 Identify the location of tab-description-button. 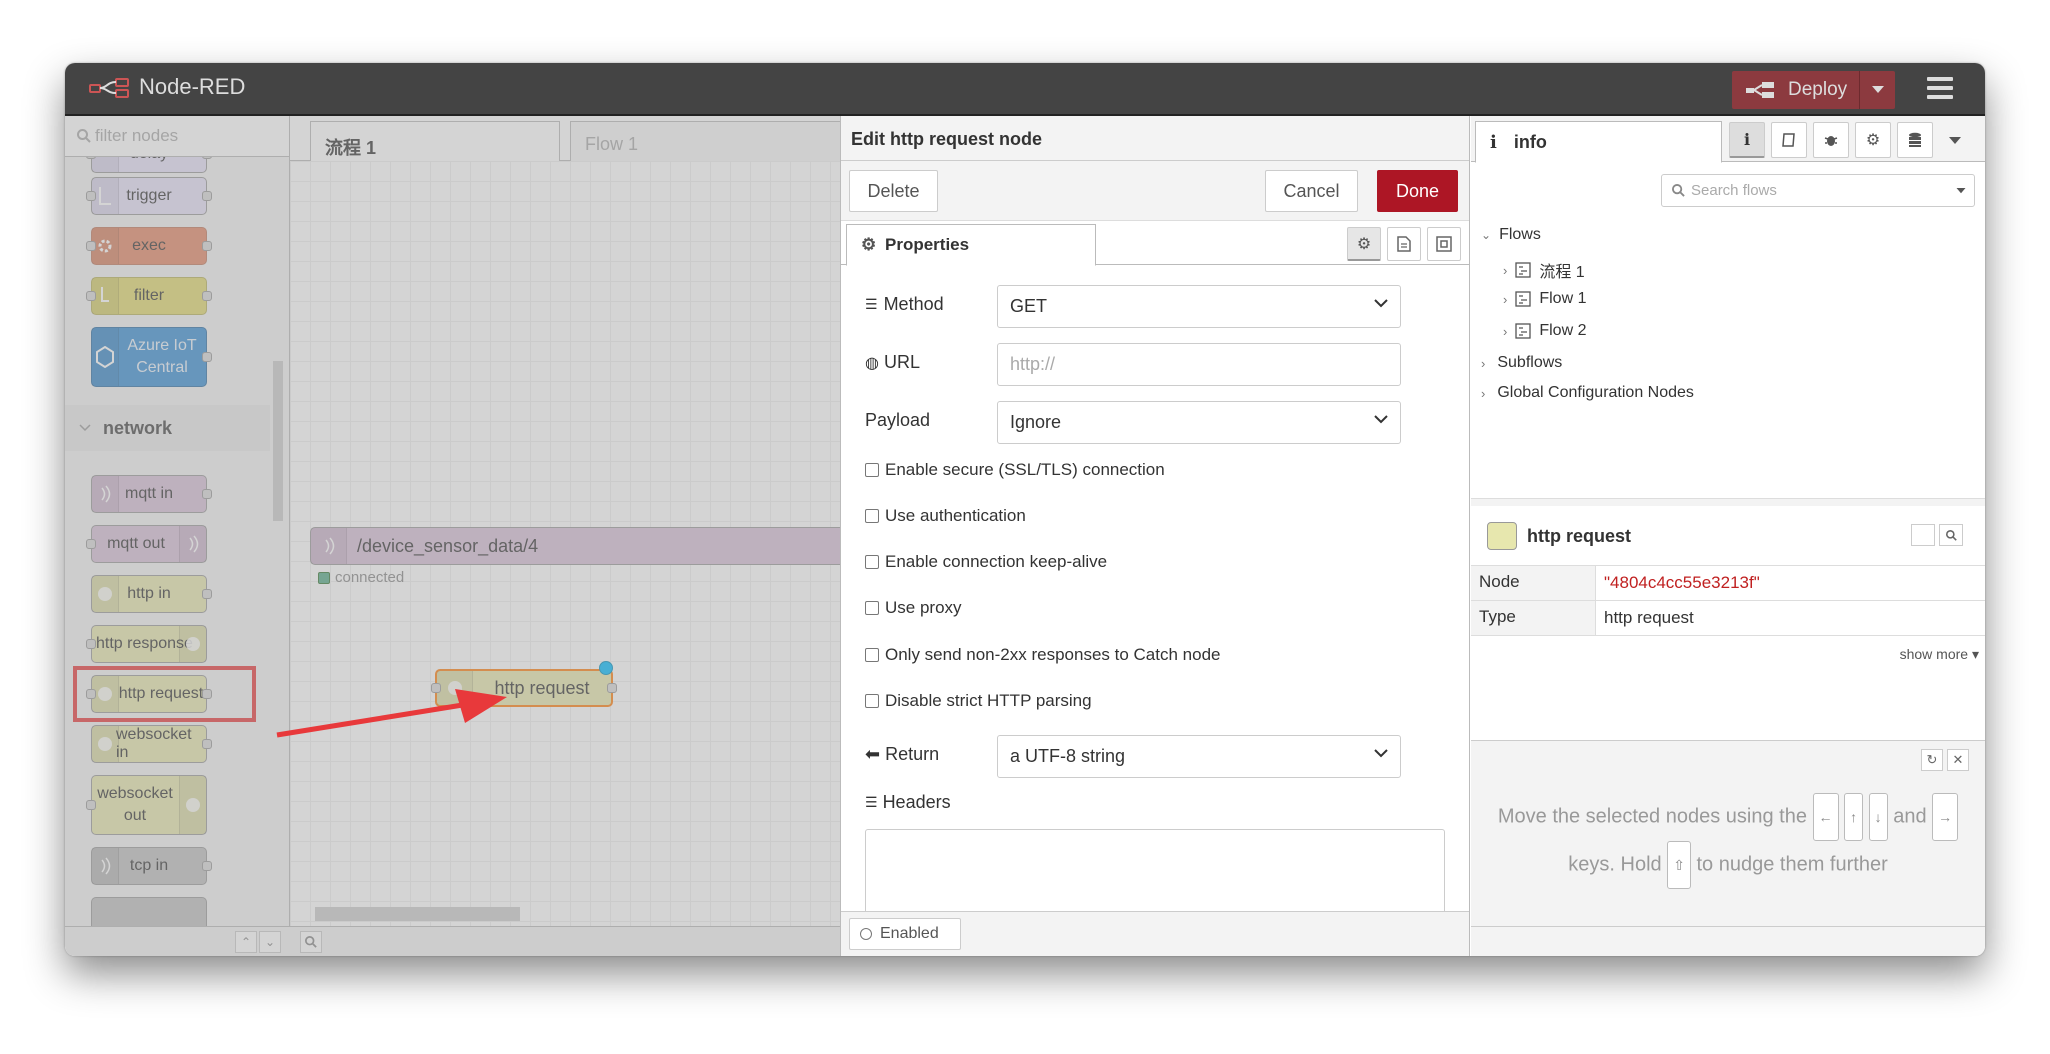
(1404, 244).